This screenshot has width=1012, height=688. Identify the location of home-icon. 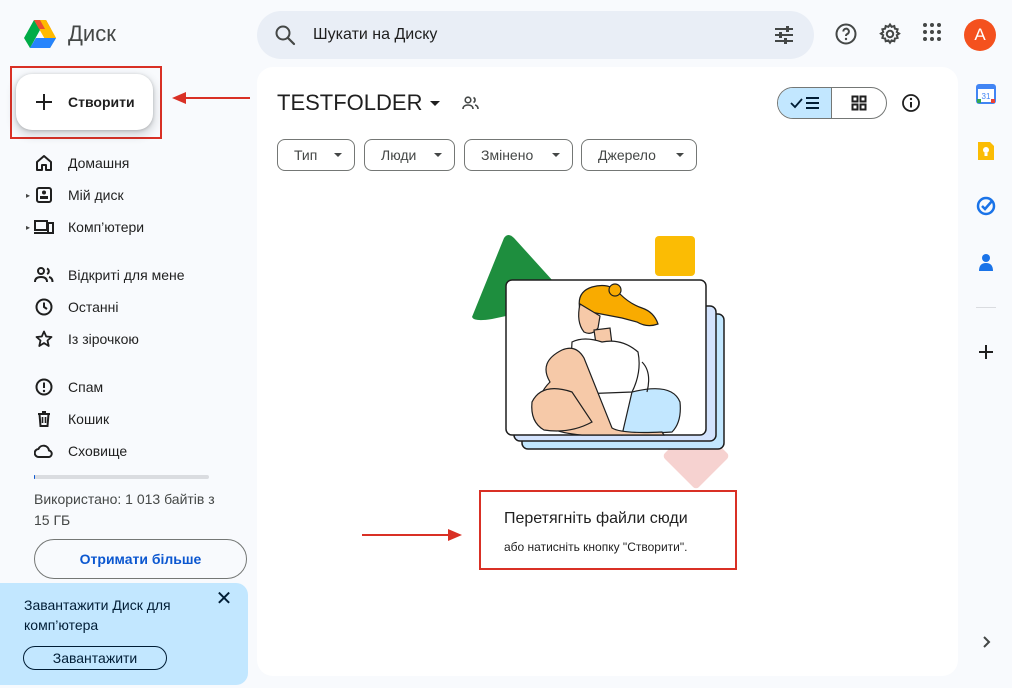
(44, 163).